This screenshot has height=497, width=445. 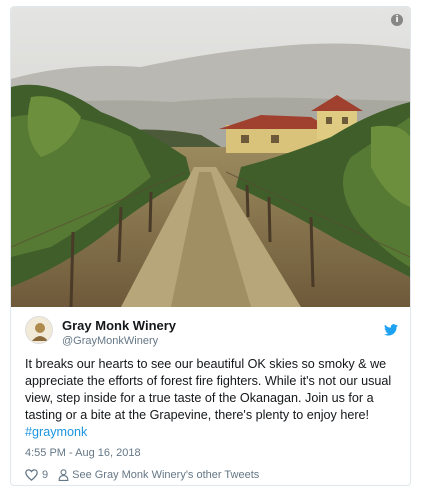 What do you see at coordinates (45, 475) in the screenshot?
I see `like-count: 9` at bounding box center [45, 475].